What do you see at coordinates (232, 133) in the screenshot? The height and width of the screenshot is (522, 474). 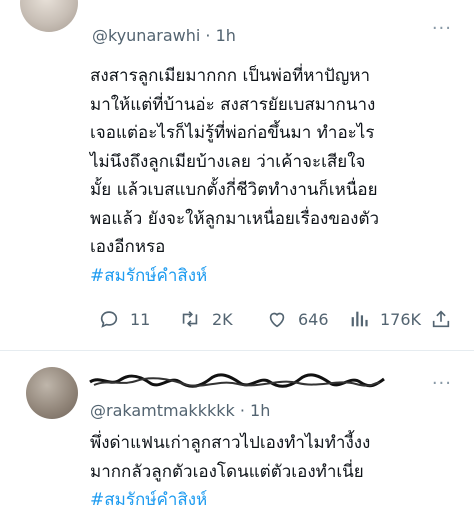 I see `tweet-text-line: เจอแต่อะไรก็ไม่รู้ที่พ่อก่อขึ้นมา ทำอะไร` at bounding box center [232, 133].